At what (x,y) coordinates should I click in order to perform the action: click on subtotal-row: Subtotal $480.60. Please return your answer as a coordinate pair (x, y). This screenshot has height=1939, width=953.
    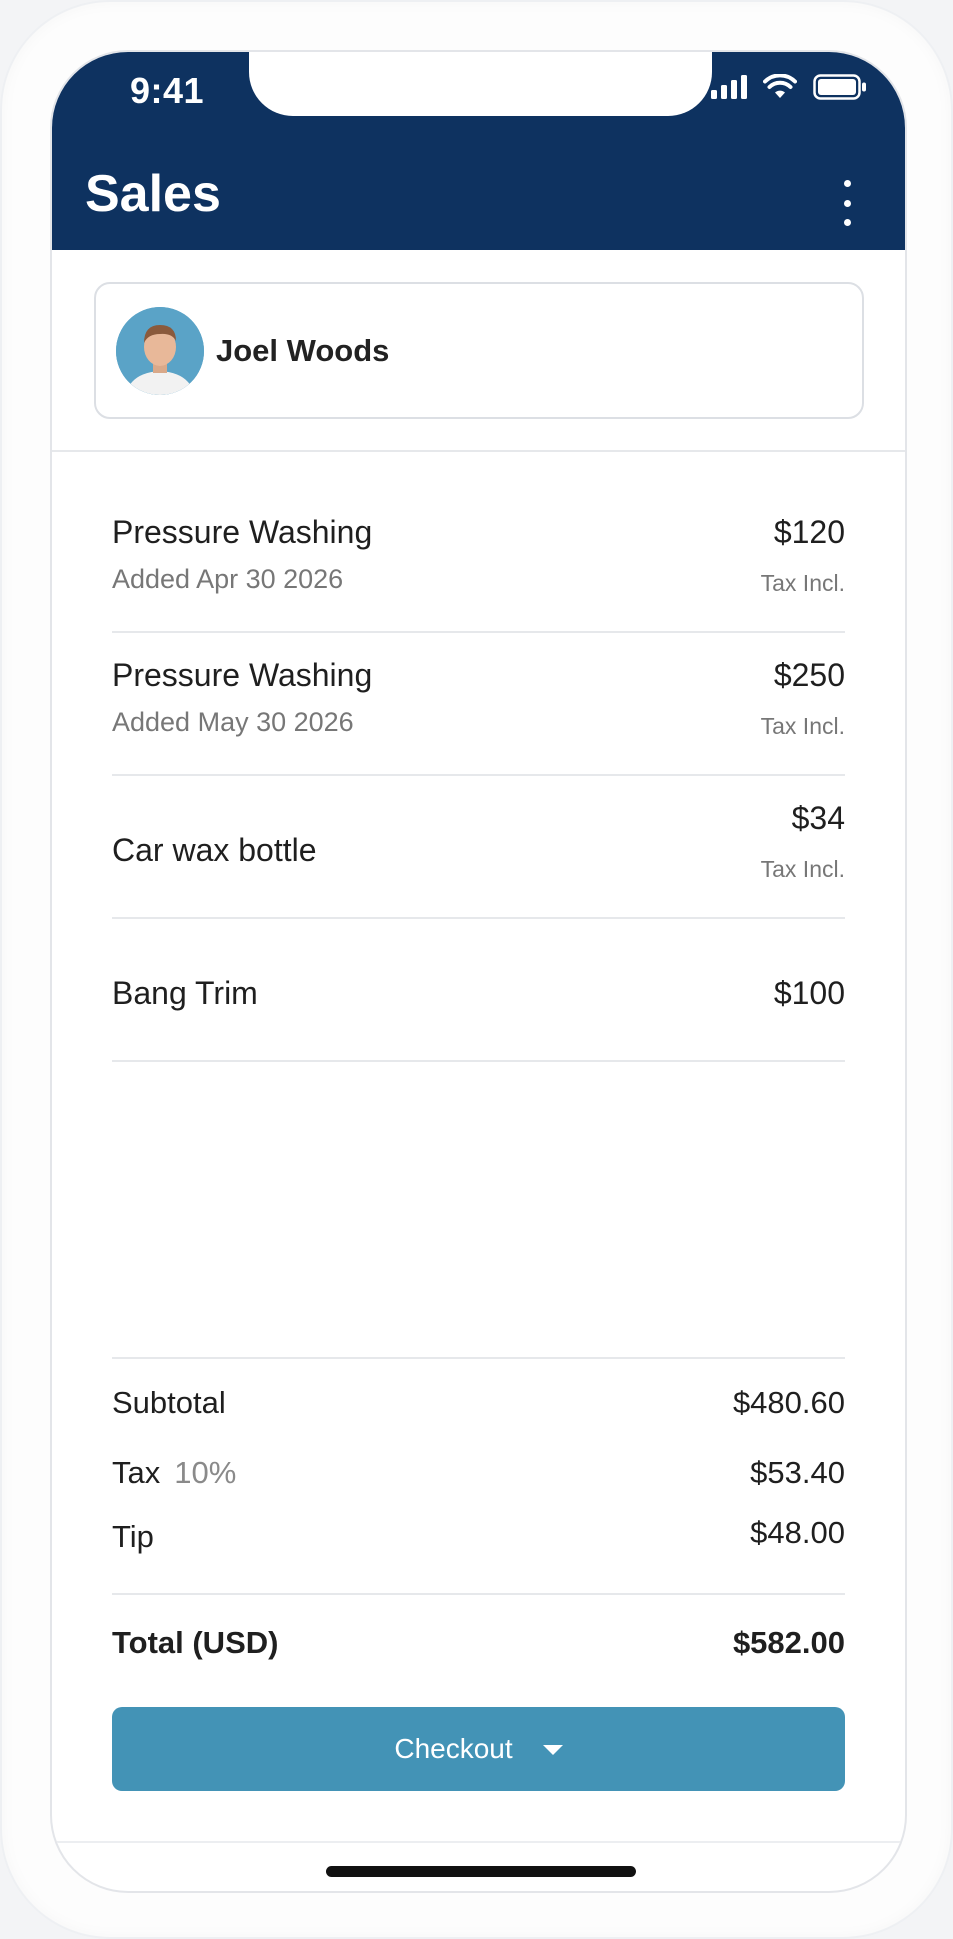
    Looking at the image, I should click on (478, 1394).